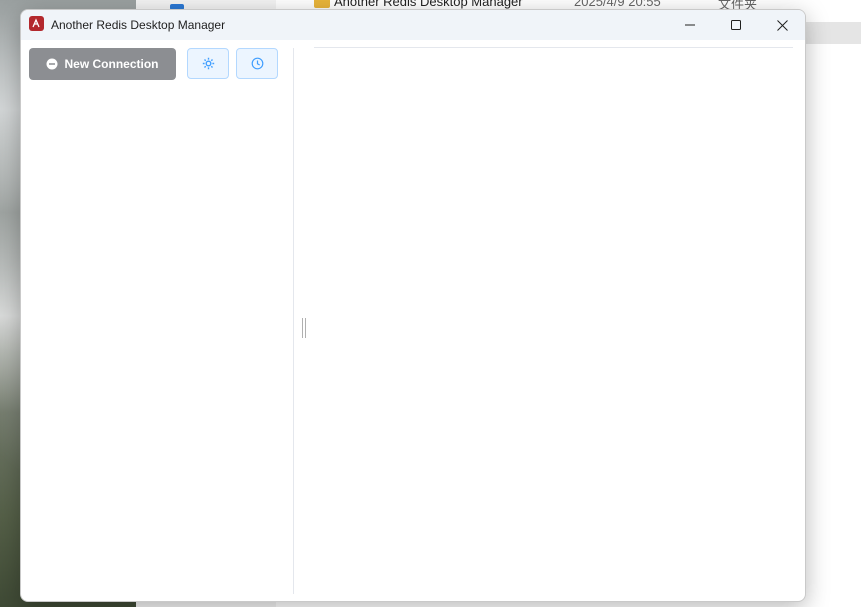 The height and width of the screenshot is (607, 861). I want to click on title-bar: Another Redis Desktop Manager, so click(413, 25).